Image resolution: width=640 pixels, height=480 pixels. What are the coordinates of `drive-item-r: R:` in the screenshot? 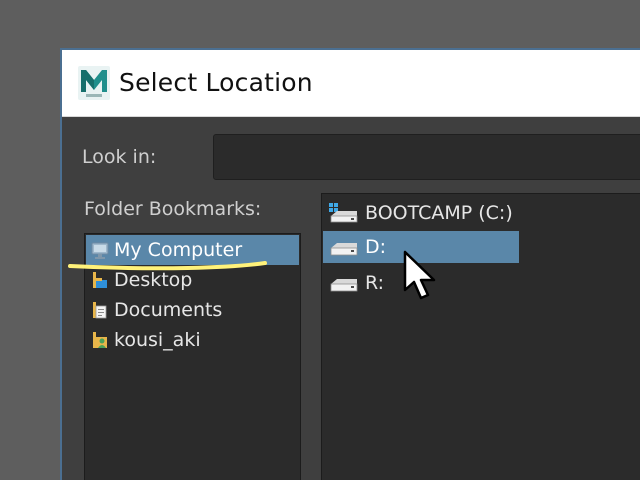 It's located at (383, 283).